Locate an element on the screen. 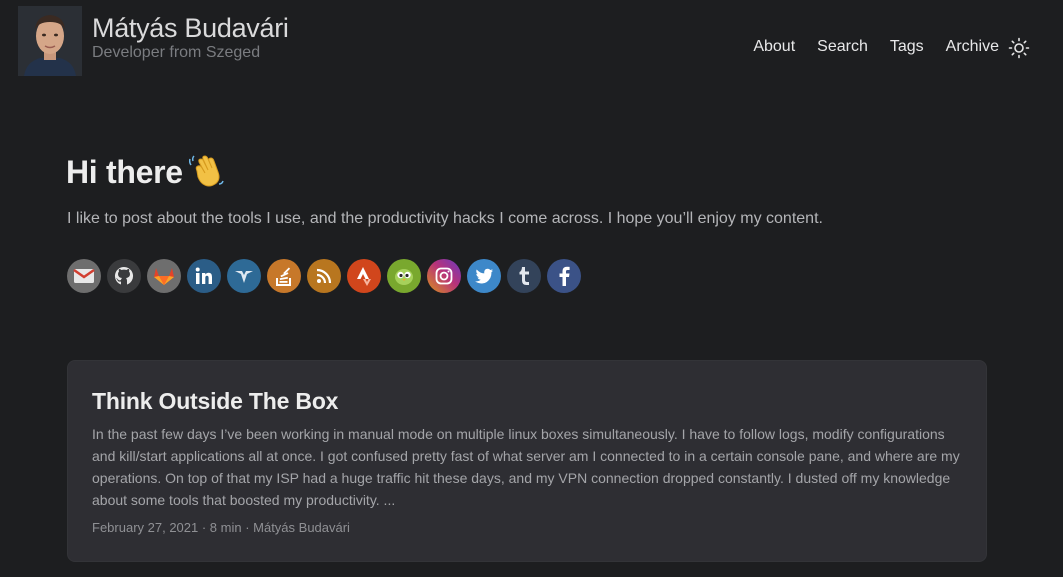 The width and height of the screenshot is (1063, 577). goodreads-icon is located at coordinates (244, 276).